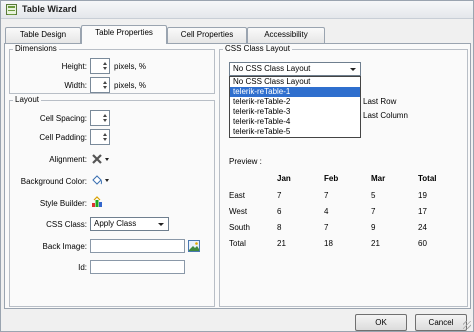 The height and width of the screenshot is (332, 474). Describe the element at coordinates (257, 48) in the screenshot. I see `css-class-layout-title: CSS Class Layout` at that location.